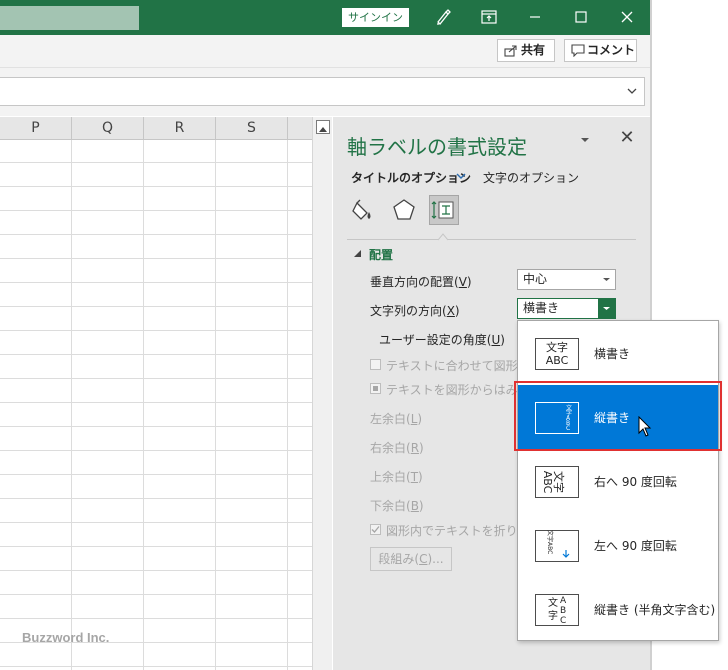 The height and width of the screenshot is (670, 728). What do you see at coordinates (627, 138) in the screenshot?
I see `pane-close-icon: ✕` at bounding box center [627, 138].